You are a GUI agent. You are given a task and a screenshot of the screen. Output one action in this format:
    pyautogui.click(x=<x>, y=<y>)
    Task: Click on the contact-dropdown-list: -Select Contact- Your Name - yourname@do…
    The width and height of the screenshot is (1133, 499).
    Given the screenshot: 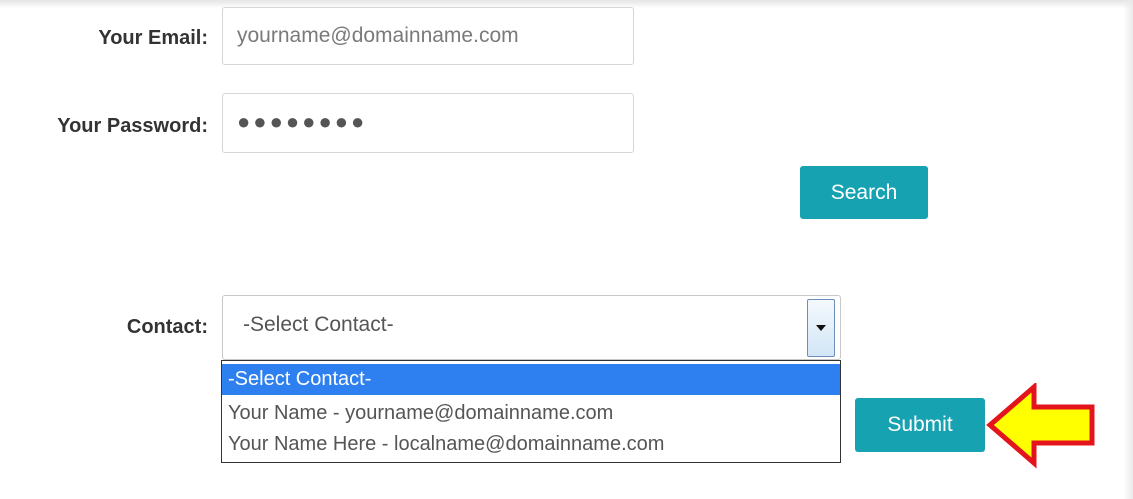 What is the action you would take?
    pyautogui.click(x=531, y=411)
    